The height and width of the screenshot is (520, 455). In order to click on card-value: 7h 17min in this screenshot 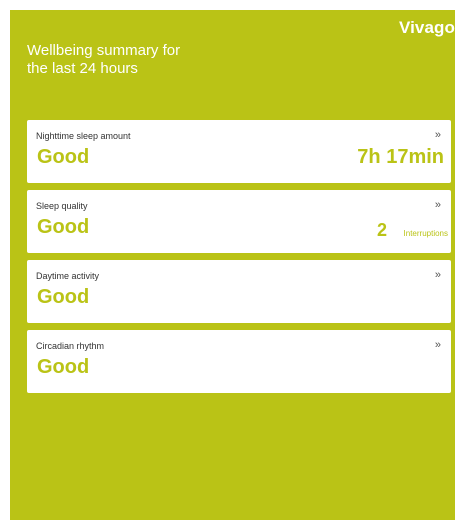, I will do `click(400, 157)`.